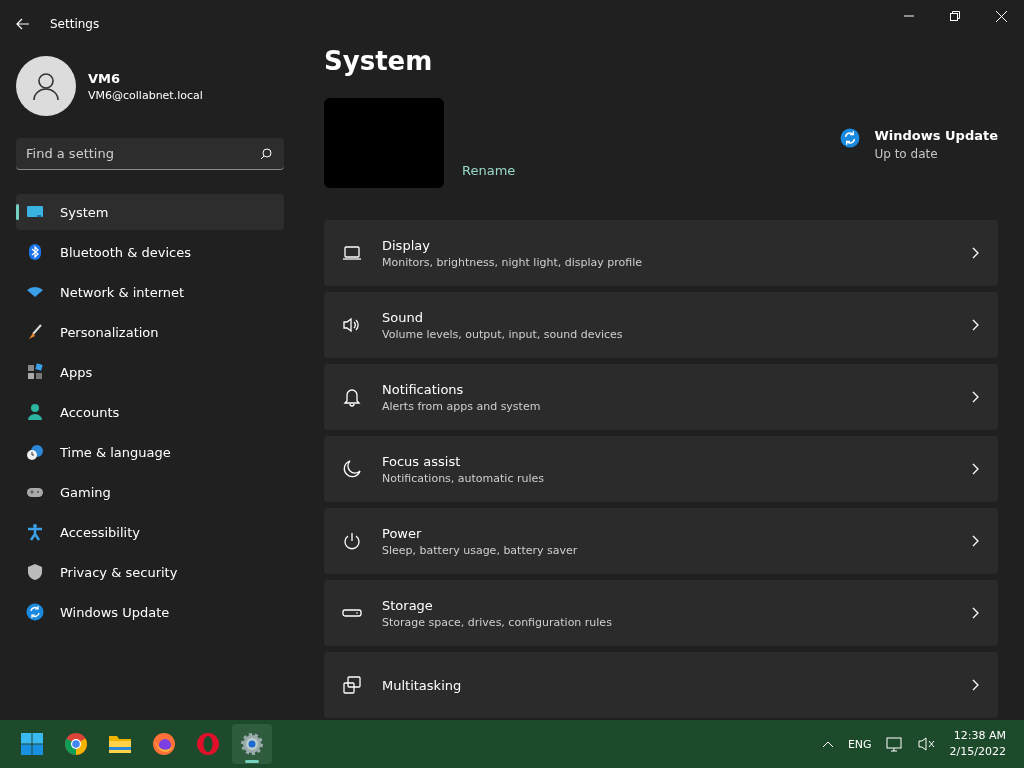  Describe the element at coordinates (164, 744) in the screenshot. I see `fox-globe-icon` at that location.